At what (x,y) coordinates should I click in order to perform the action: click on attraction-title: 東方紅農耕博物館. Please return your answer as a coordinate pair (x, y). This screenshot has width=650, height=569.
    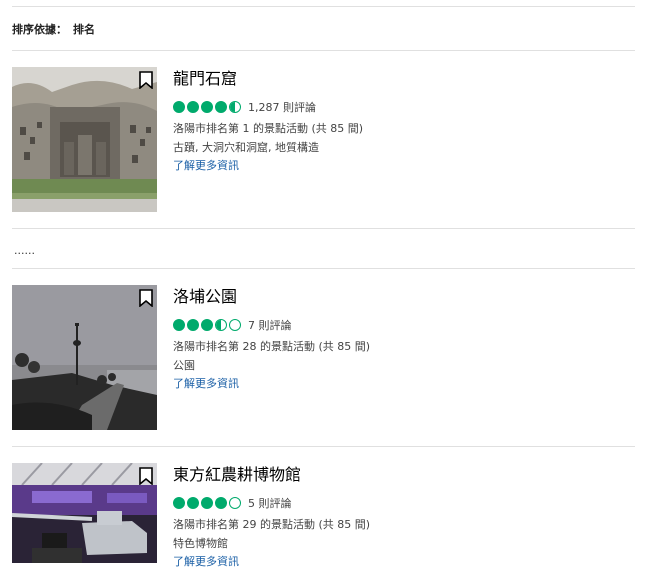
    Looking at the image, I should click on (237, 473).